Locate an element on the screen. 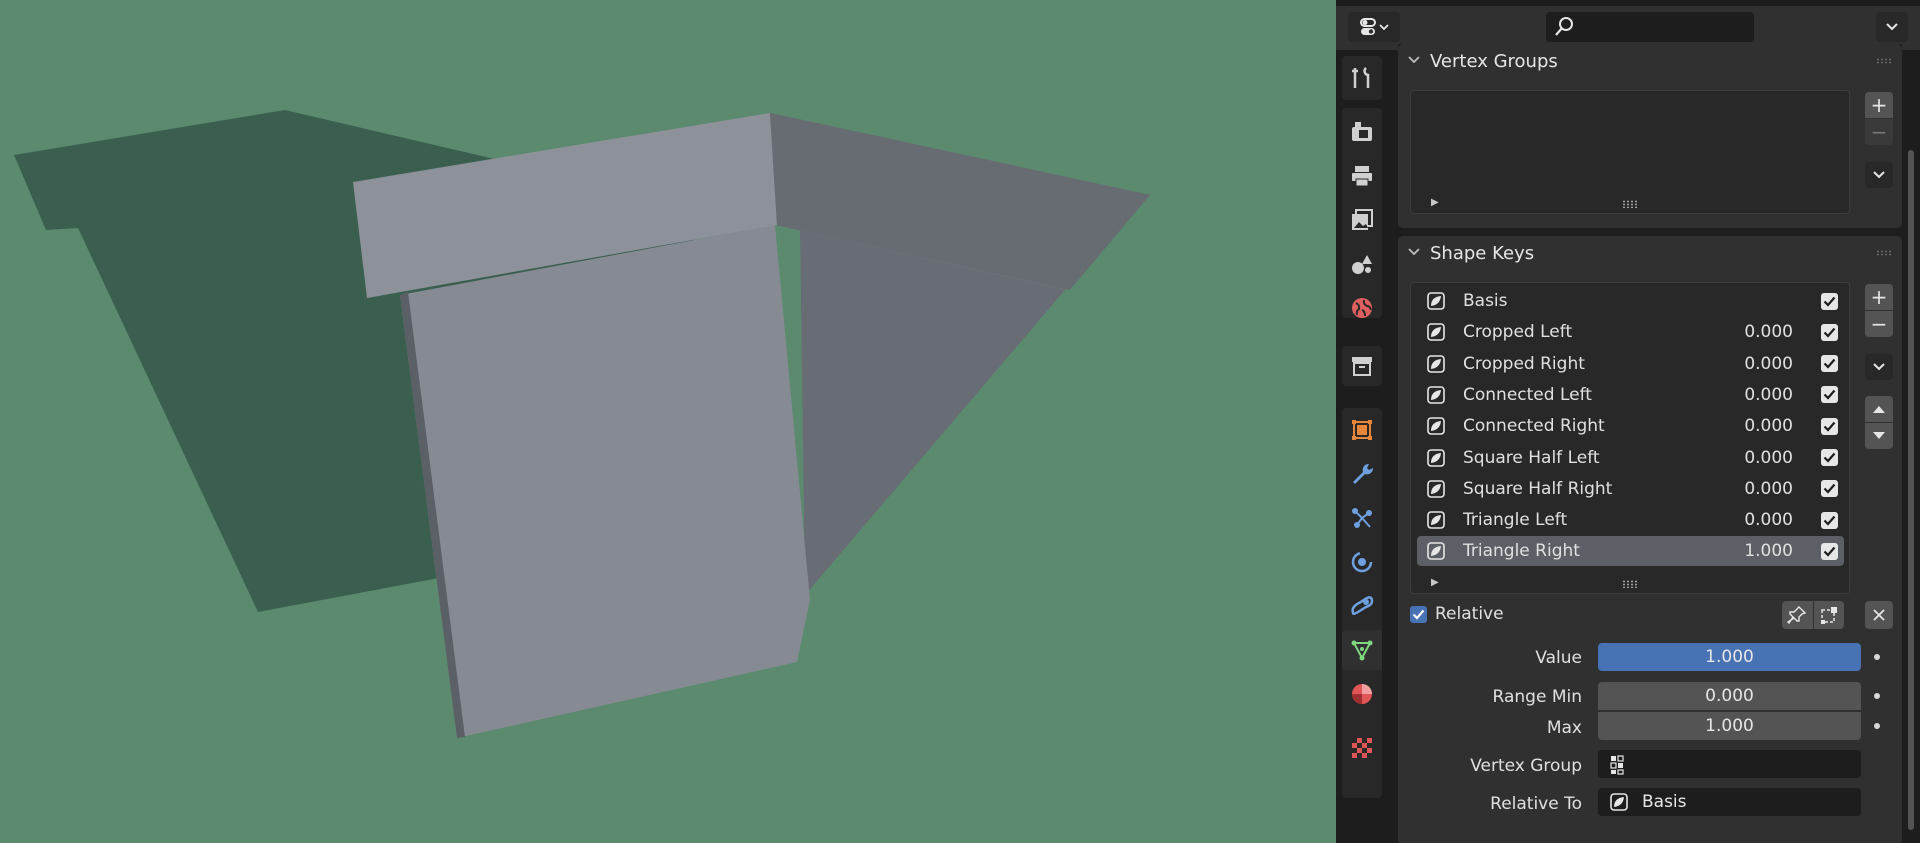 This screenshot has width=1920, height=843. tab-material is located at coordinates (1362, 694).